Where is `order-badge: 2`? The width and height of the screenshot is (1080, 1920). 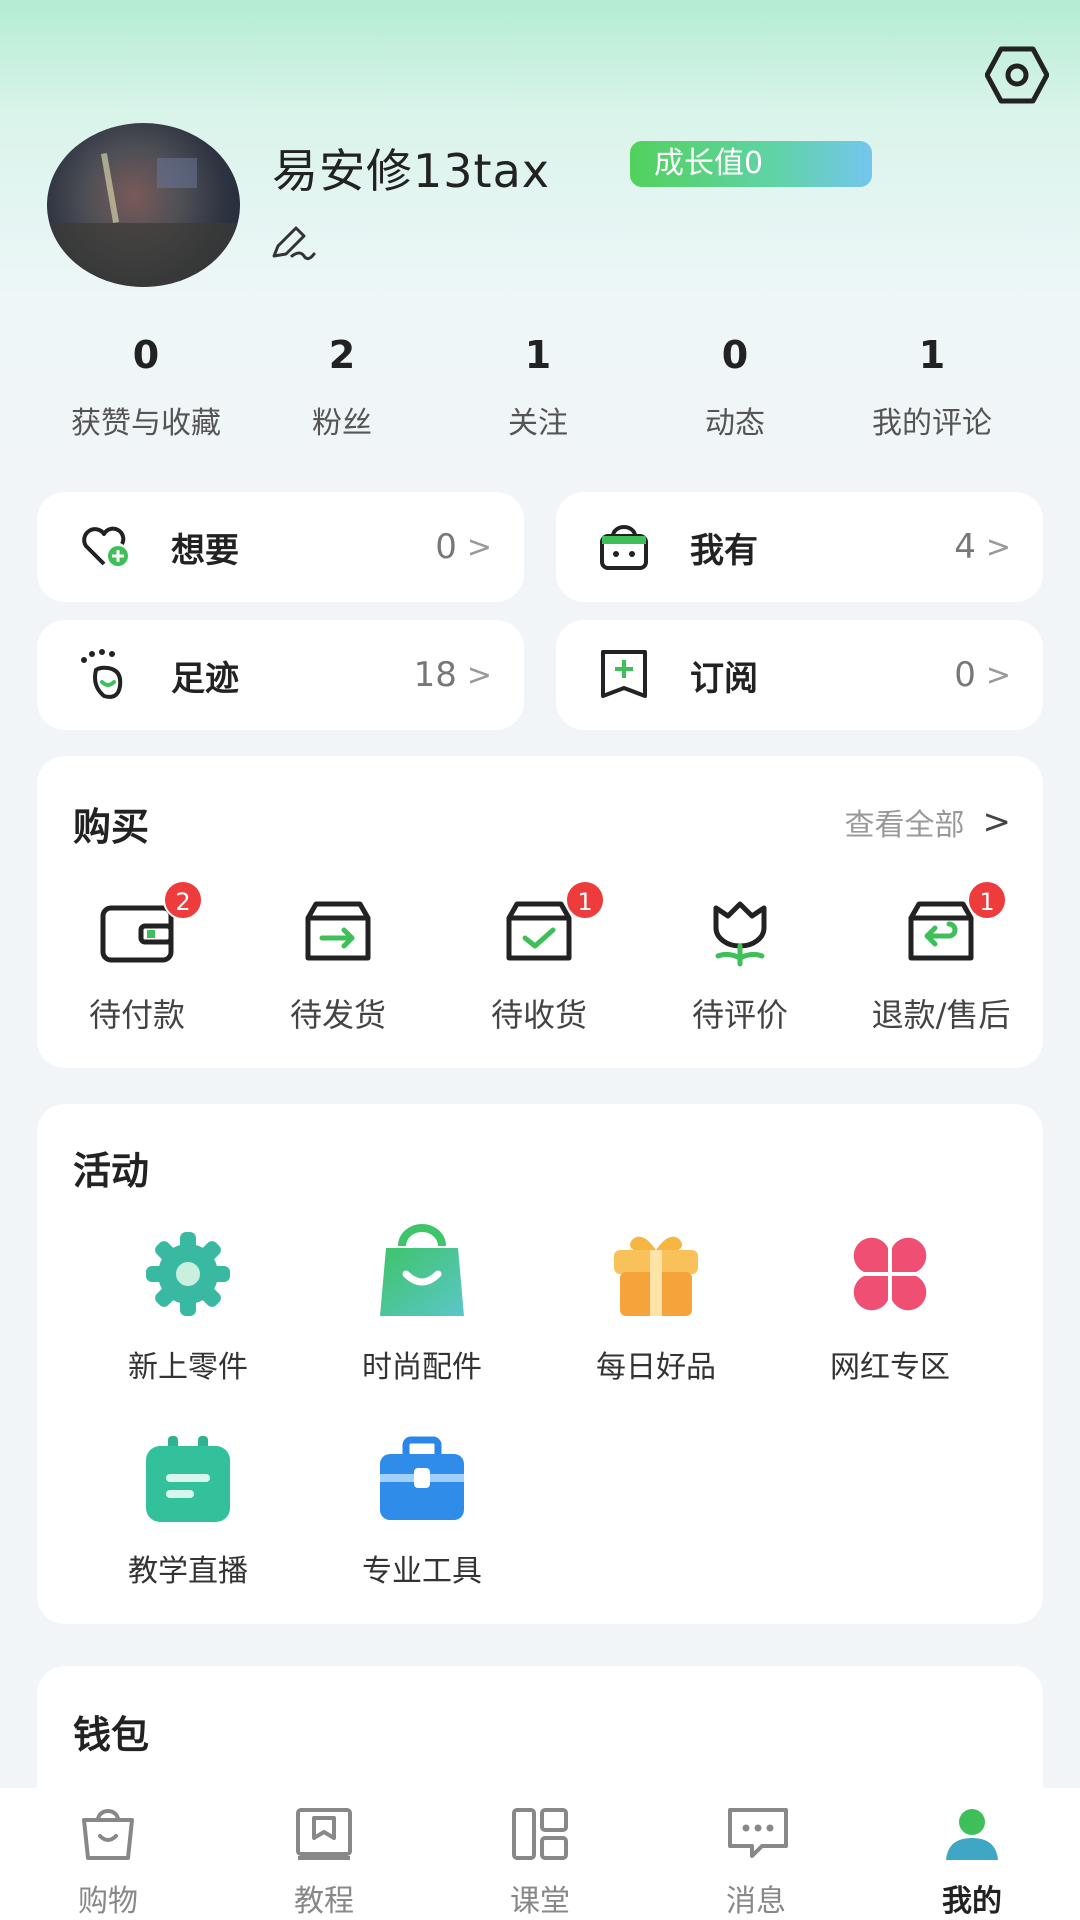
order-badge: 2 is located at coordinates (183, 900).